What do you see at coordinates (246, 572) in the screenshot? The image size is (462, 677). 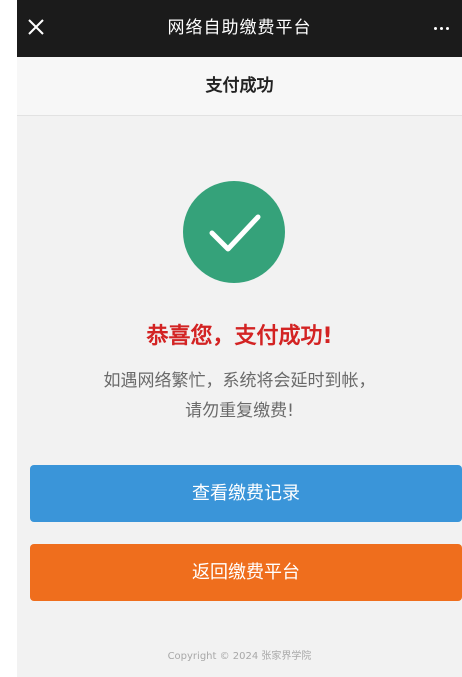 I see `return-platform-button: 返回缴费平台` at bounding box center [246, 572].